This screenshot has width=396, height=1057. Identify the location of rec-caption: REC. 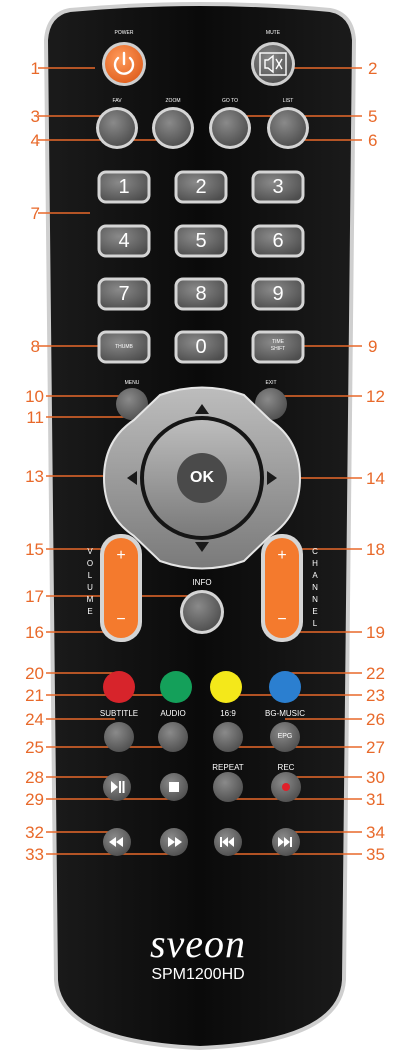
(286, 767).